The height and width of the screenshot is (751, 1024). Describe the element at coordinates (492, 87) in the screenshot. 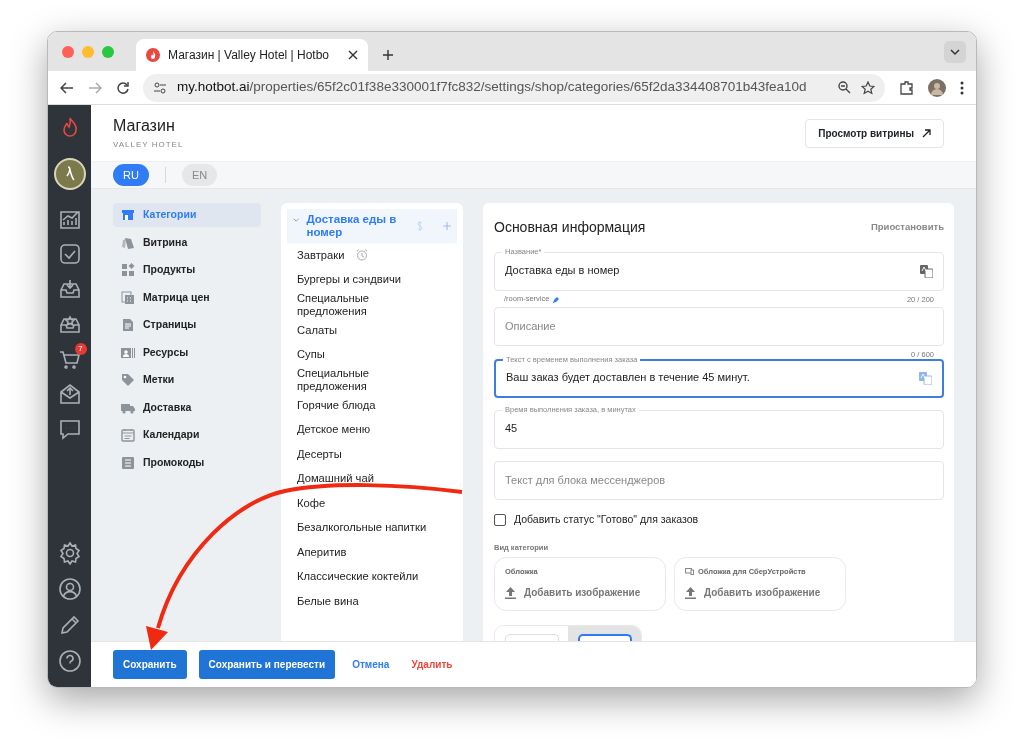

I see `url-text: my.hotbot.ai/properties/65f2c01f38e330001f7fc832/settings/shop/categories/65f2da334408701b43fea10d` at that location.